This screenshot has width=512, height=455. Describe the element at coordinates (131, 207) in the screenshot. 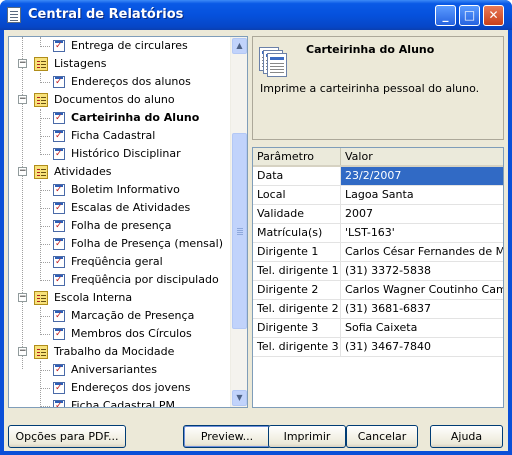

I see `tree-item-label: Escalas de Atividades` at that location.